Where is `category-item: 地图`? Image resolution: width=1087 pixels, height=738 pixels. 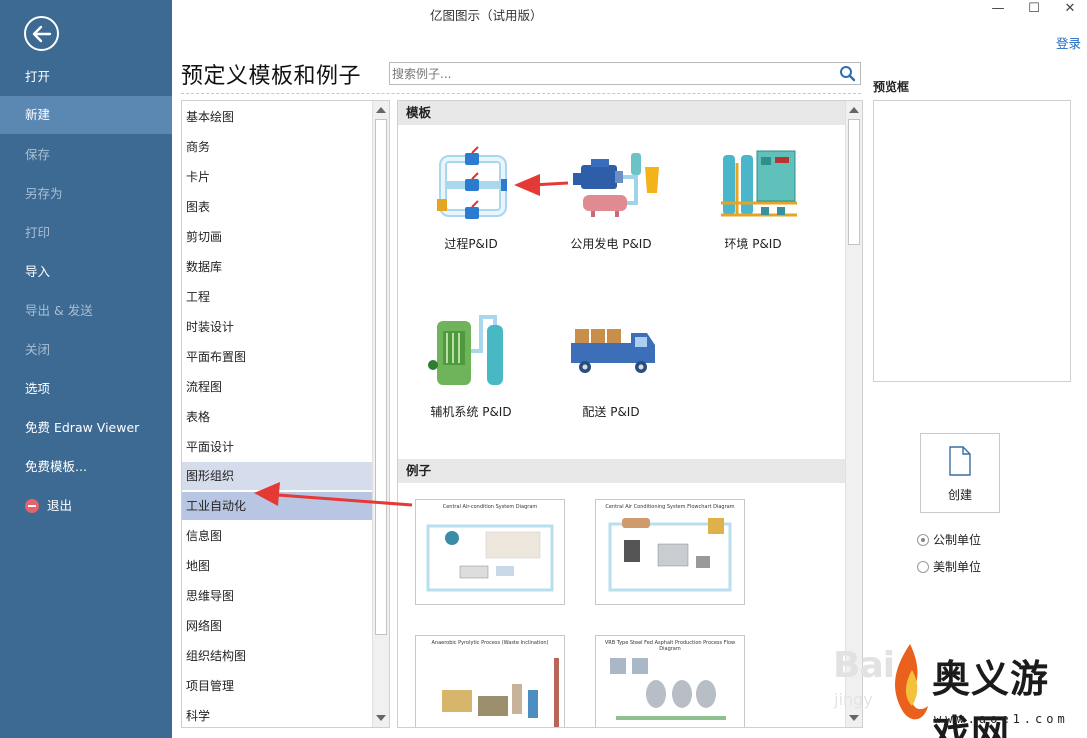 category-item: 地图 is located at coordinates (277, 566).